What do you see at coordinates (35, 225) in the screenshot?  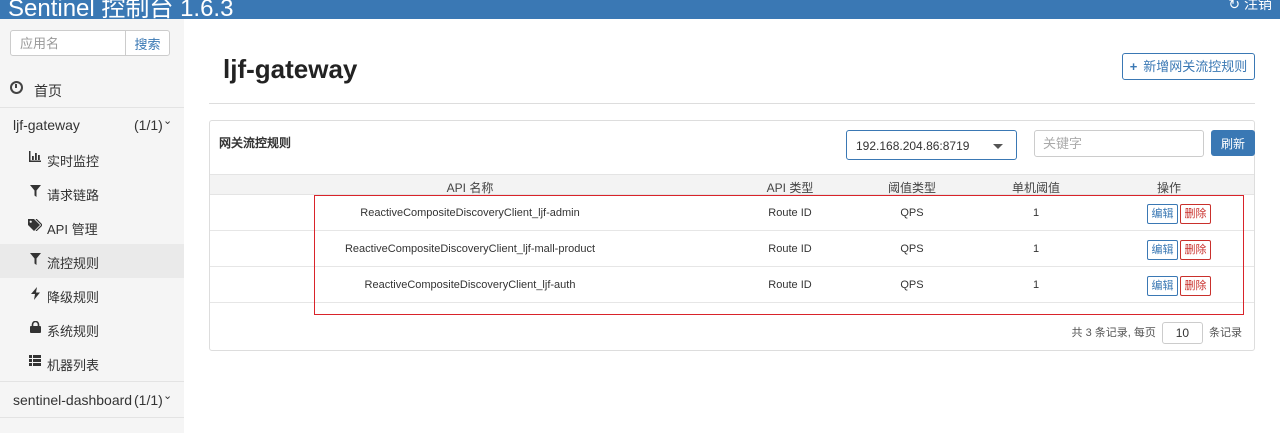 I see `tags-icon` at bounding box center [35, 225].